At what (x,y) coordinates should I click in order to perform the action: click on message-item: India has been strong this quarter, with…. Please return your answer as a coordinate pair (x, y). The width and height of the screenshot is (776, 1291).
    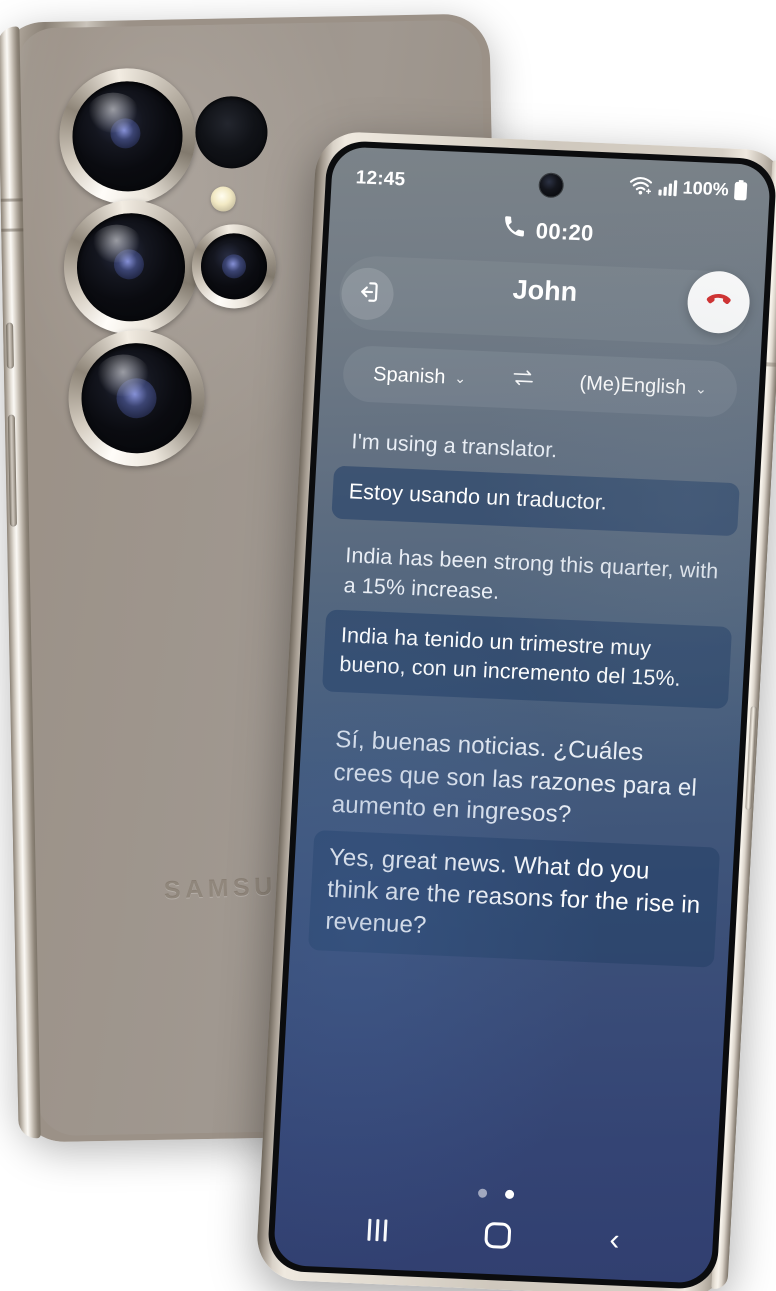
    Looking at the image, I should click on (528, 622).